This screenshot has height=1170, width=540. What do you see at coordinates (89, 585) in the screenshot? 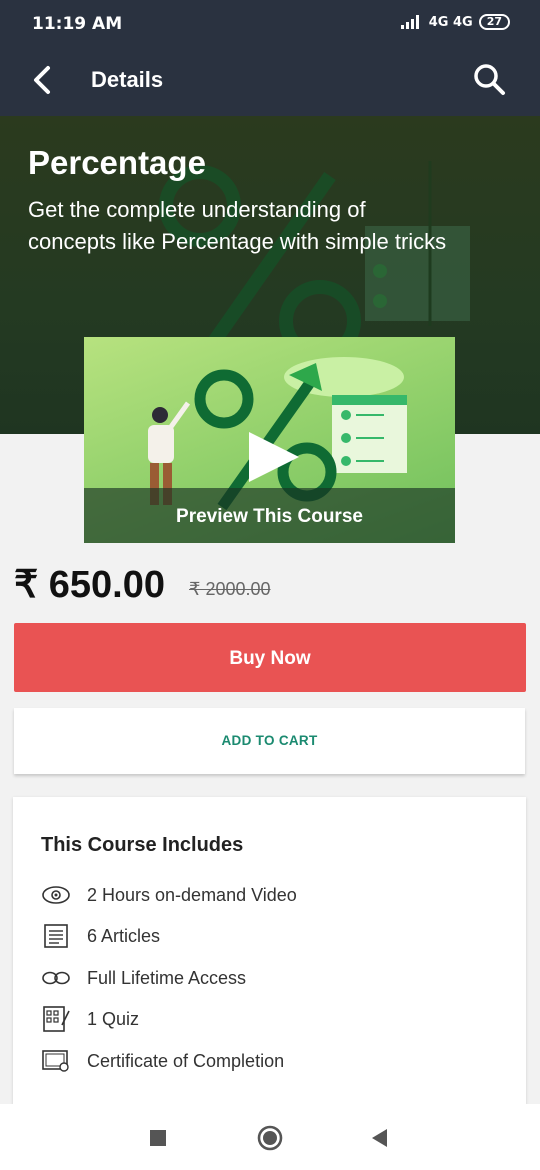
I see `current-price: ₹ 650.00` at bounding box center [89, 585].